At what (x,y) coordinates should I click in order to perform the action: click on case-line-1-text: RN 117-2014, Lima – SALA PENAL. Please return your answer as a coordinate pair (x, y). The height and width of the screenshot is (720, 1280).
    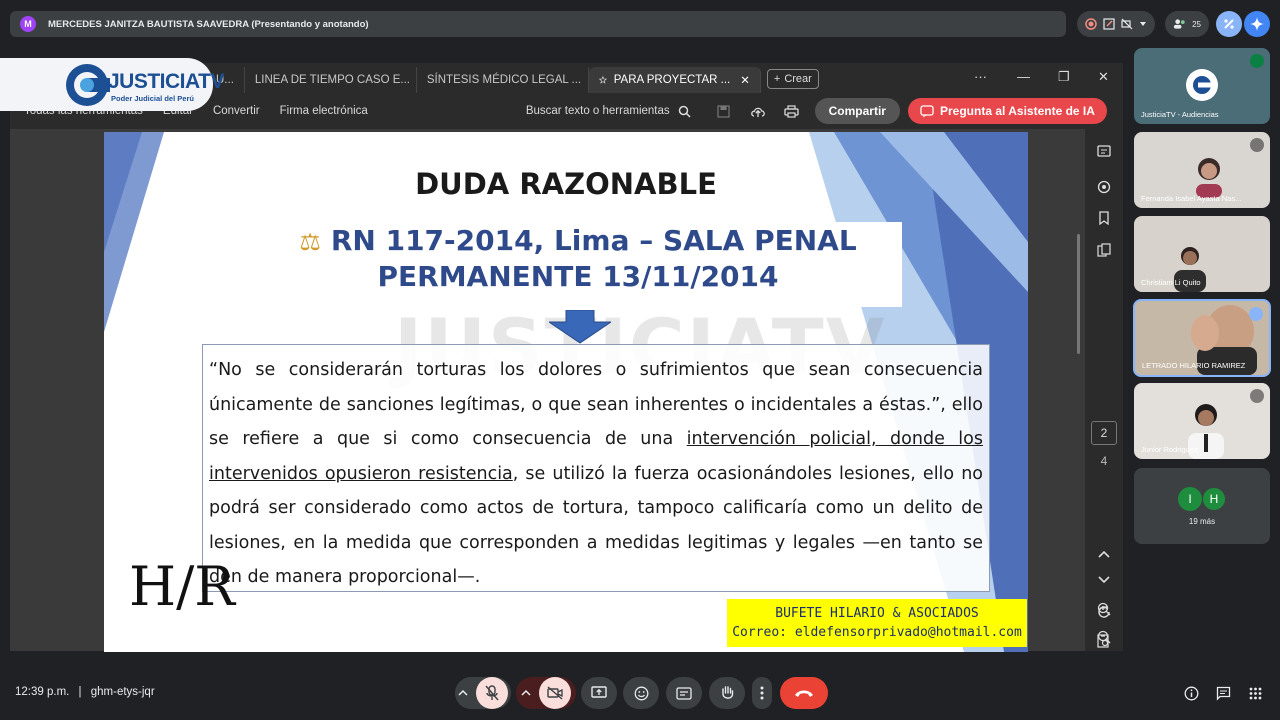
    Looking at the image, I should click on (593, 240).